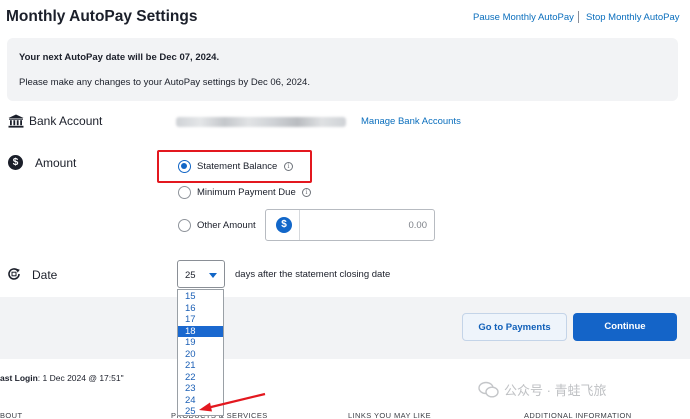 The image size is (690, 419). I want to click on minimum-payment-label: Minimum Payment Due, so click(246, 192).